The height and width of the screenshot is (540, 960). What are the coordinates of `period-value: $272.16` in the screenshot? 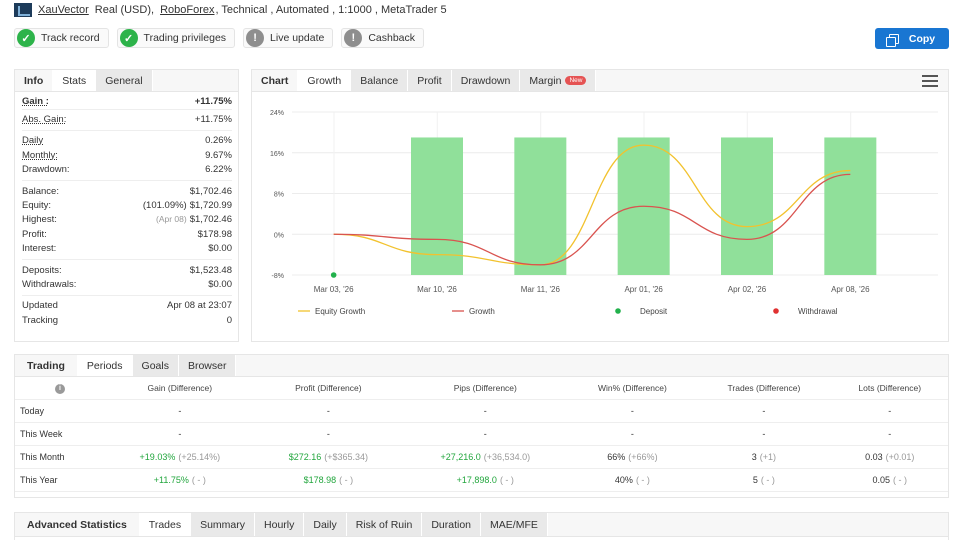 It's located at (305, 456).